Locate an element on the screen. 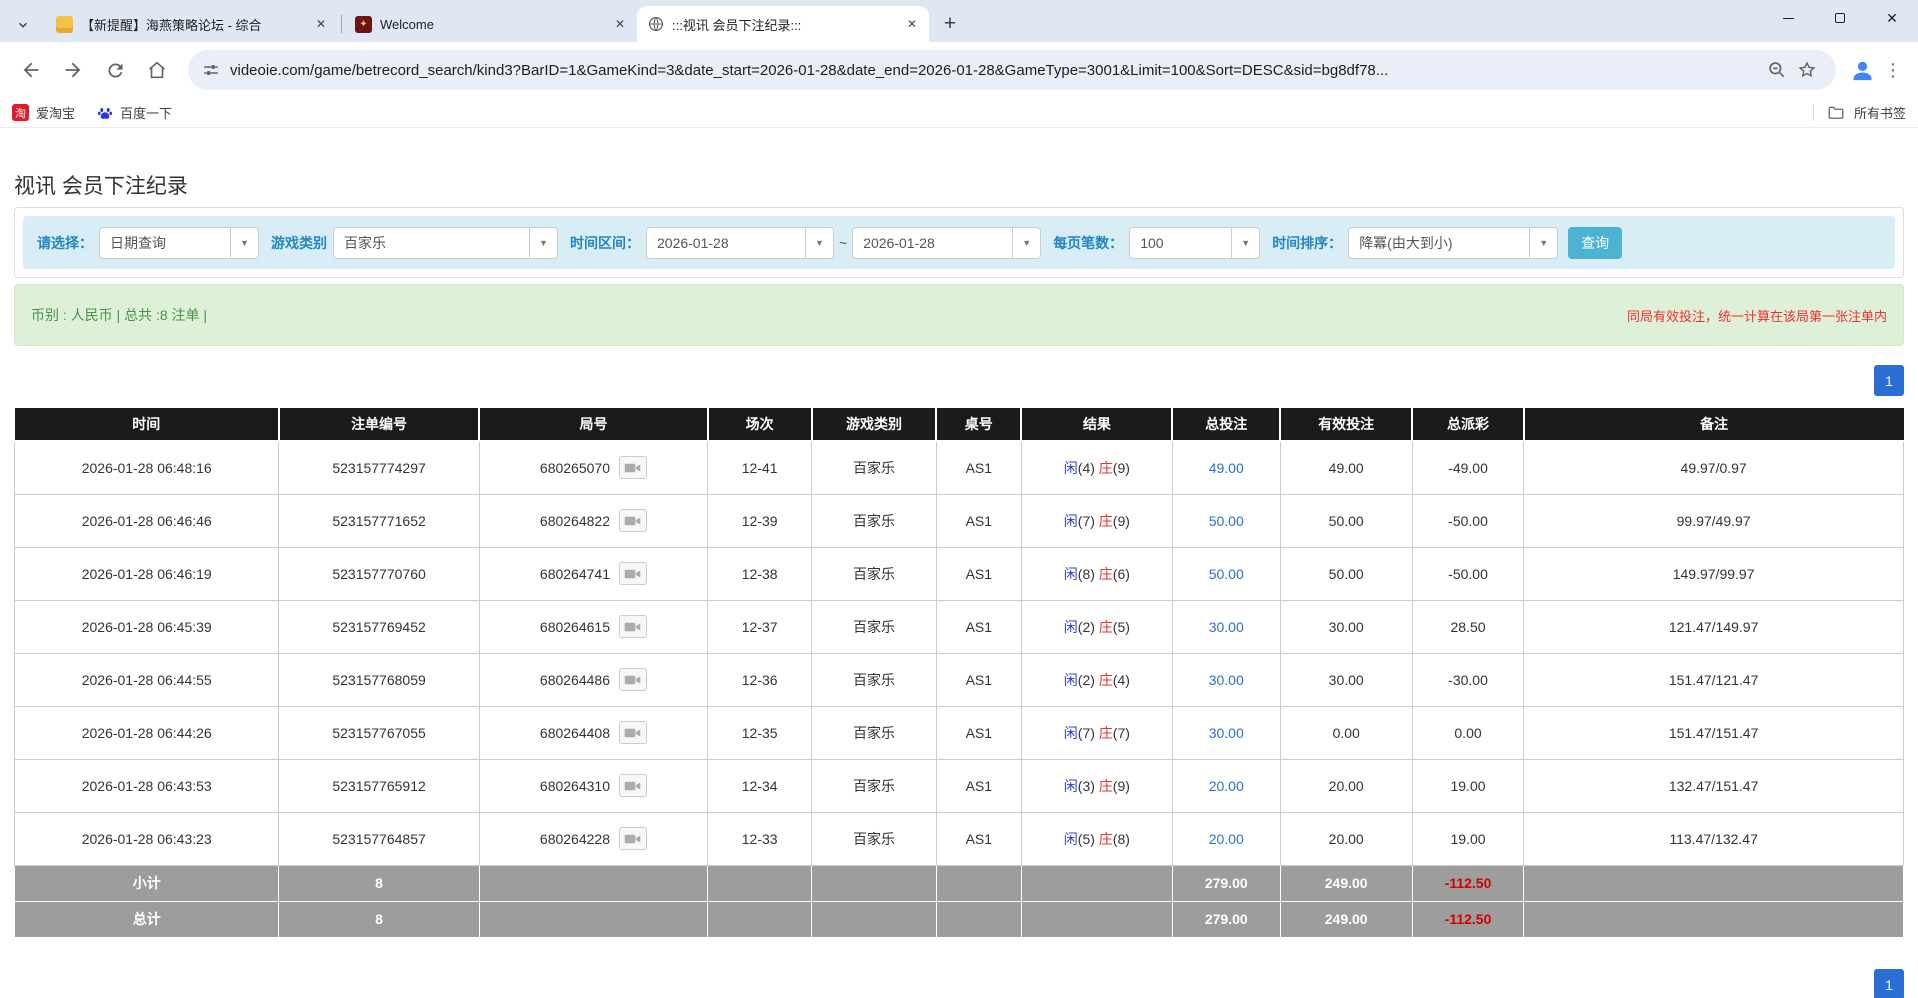 The height and width of the screenshot is (998, 1918). valid-bet-cell: 0.00 is located at coordinates (1346, 732).